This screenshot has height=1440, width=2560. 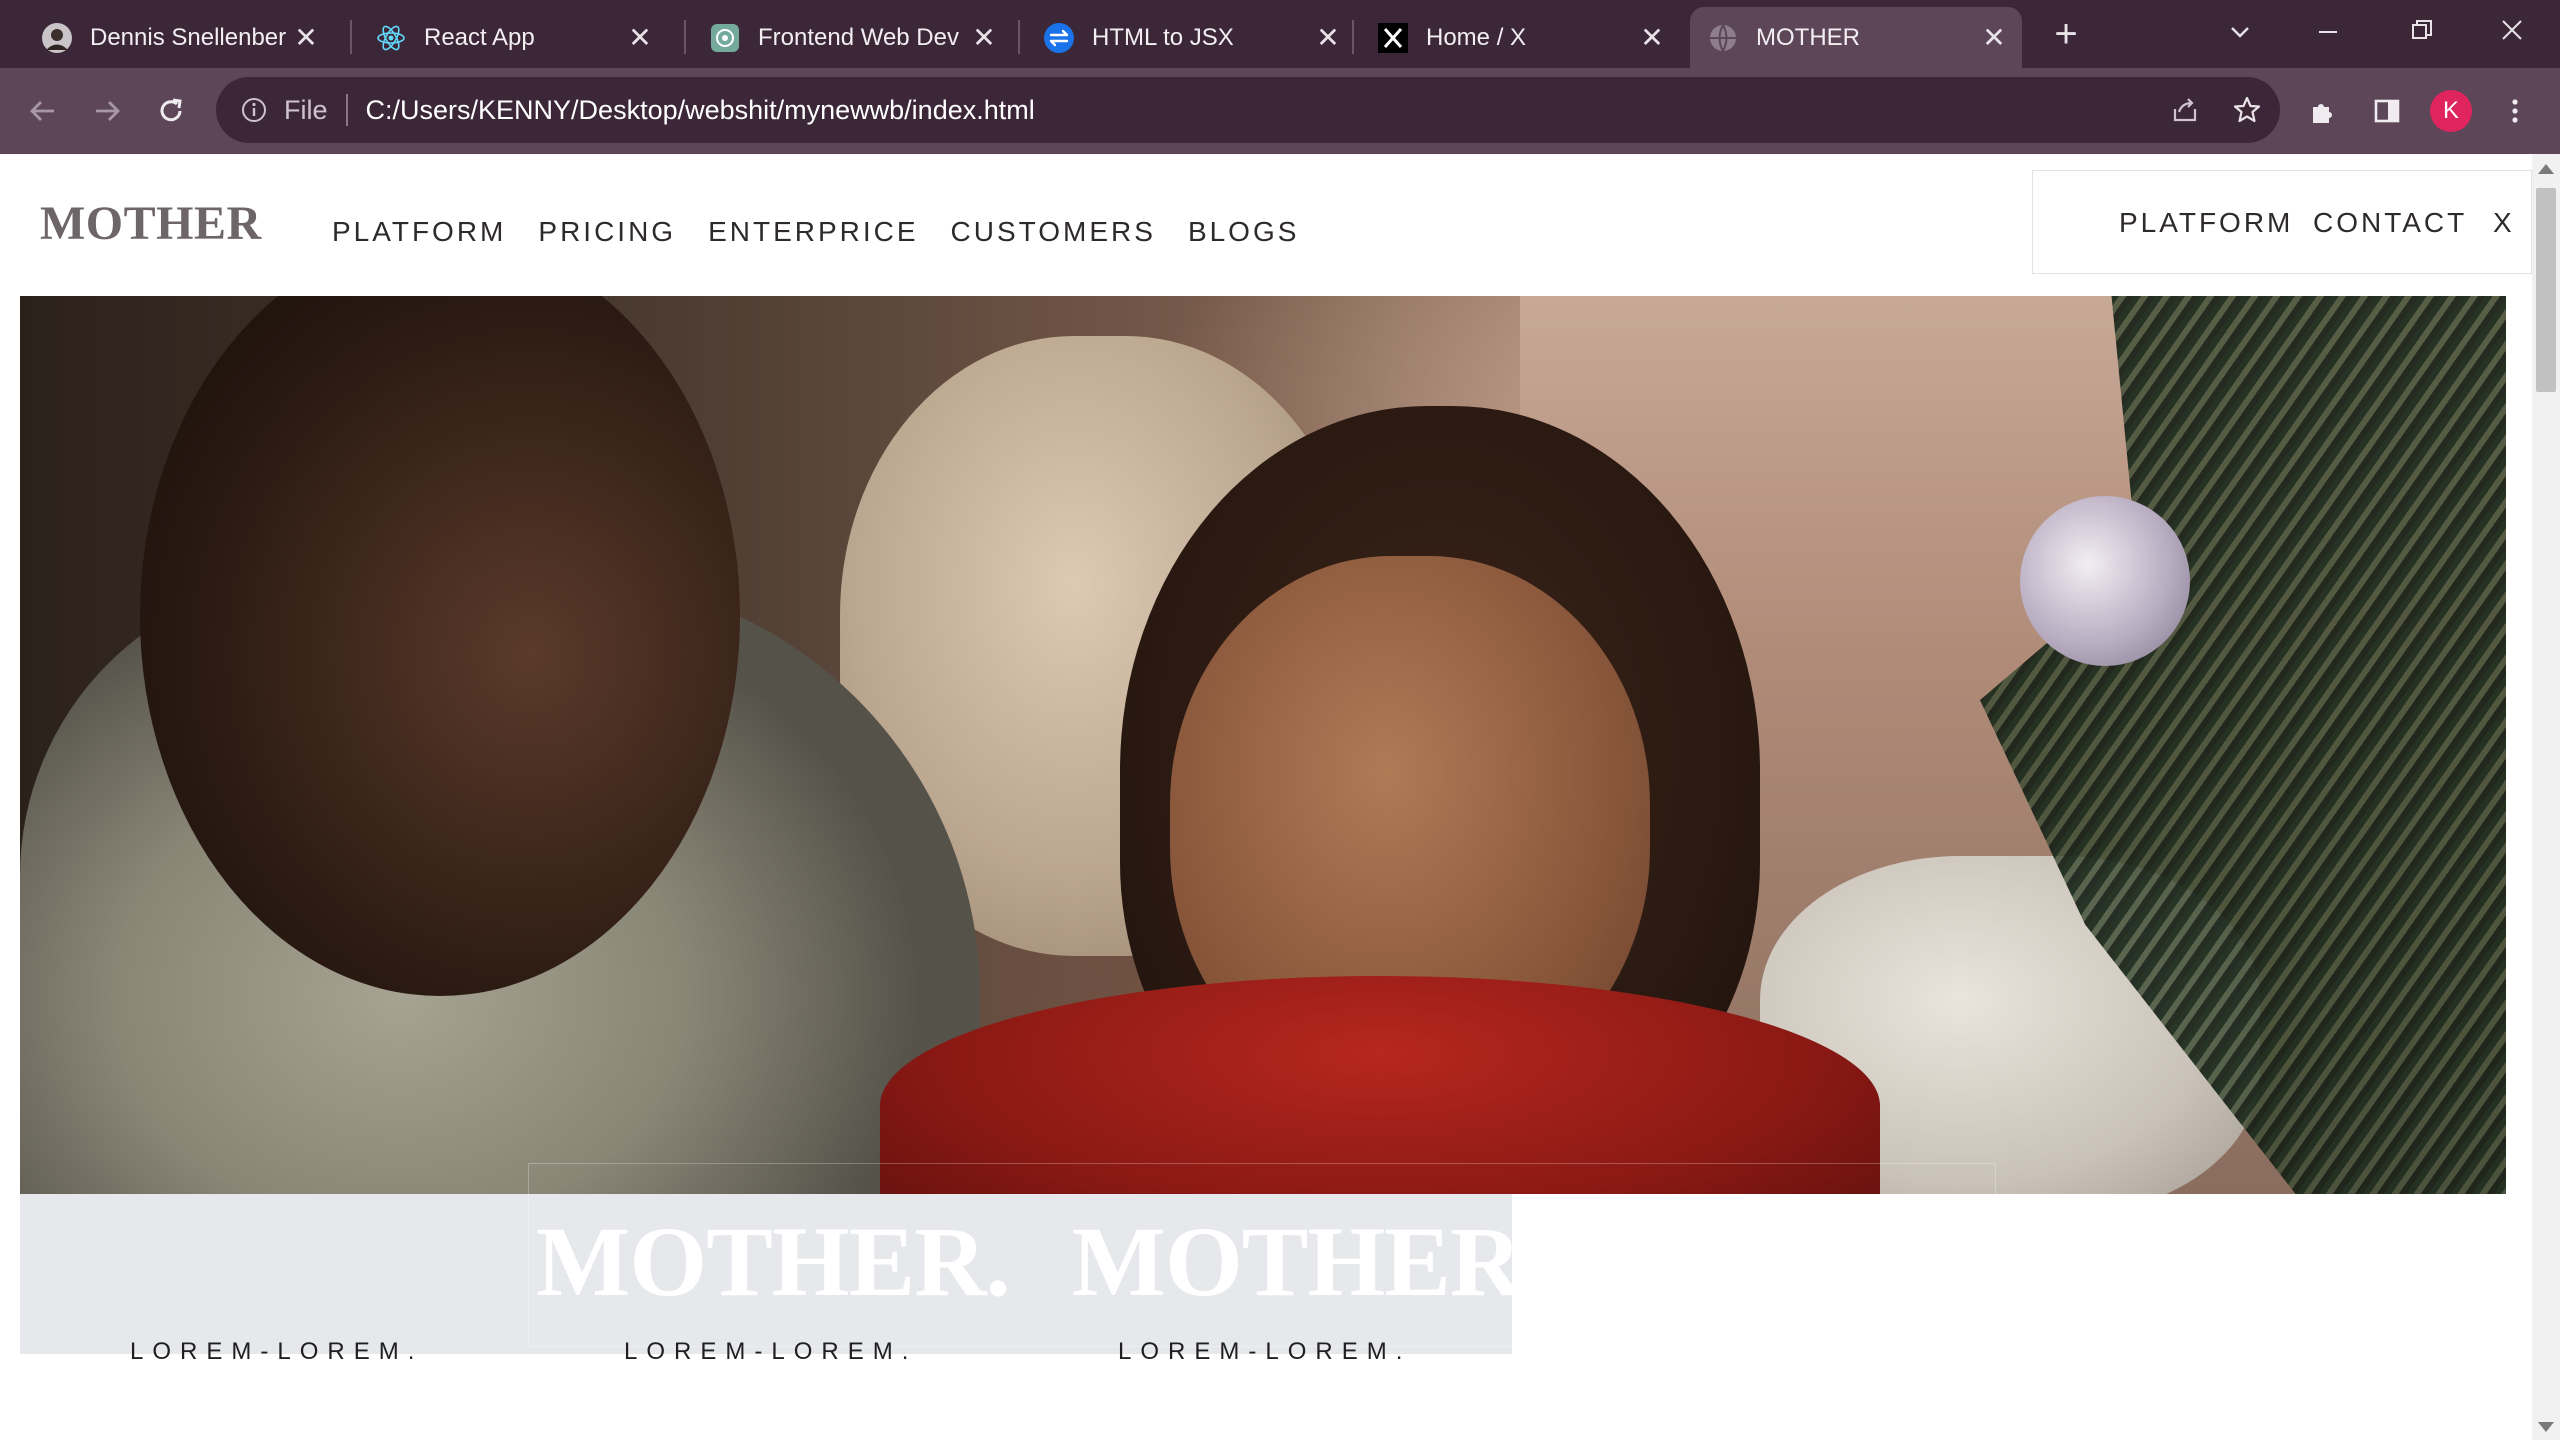 What do you see at coordinates (479, 37) in the screenshot?
I see `tab-title: React App` at bounding box center [479, 37].